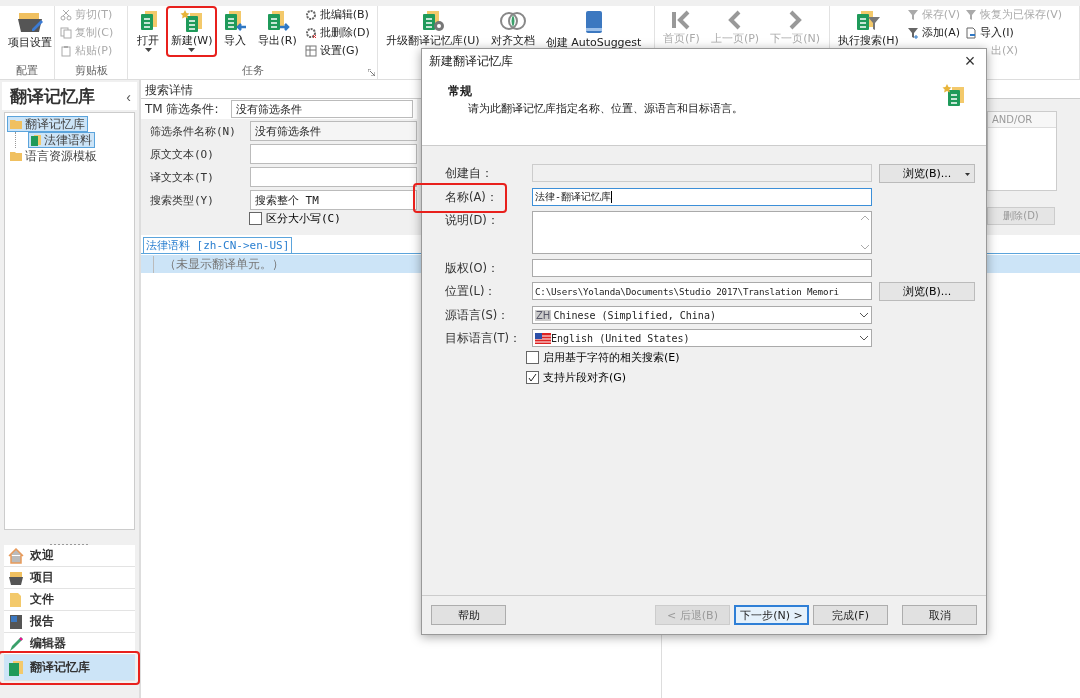  I want to click on ribbon-button: 打开, so click(148, 30).